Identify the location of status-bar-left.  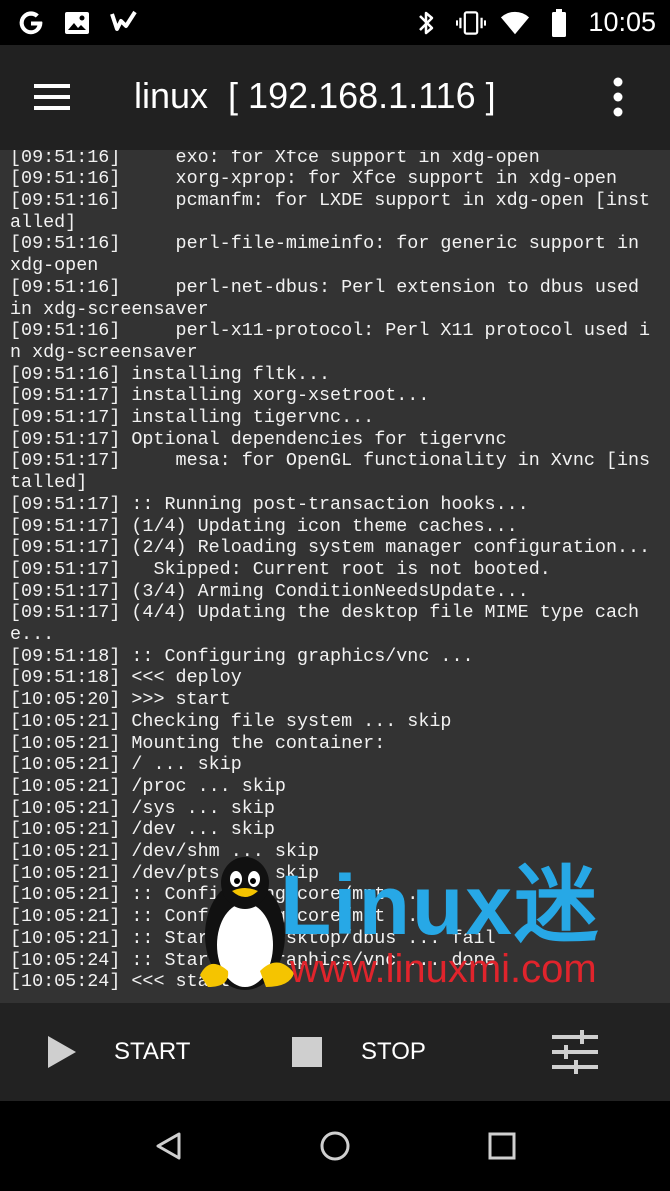
(69, 23).